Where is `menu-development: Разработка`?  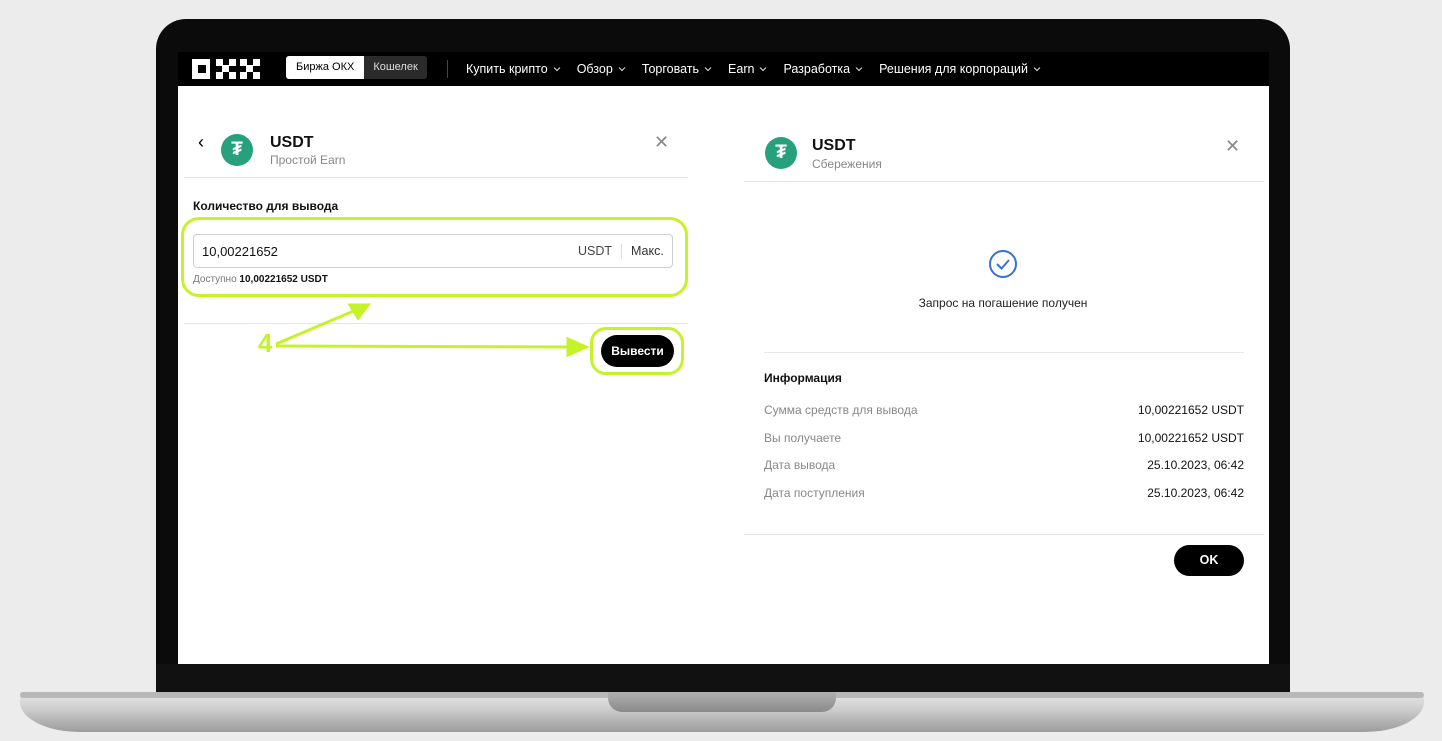 menu-development: Разработка is located at coordinates (823, 69).